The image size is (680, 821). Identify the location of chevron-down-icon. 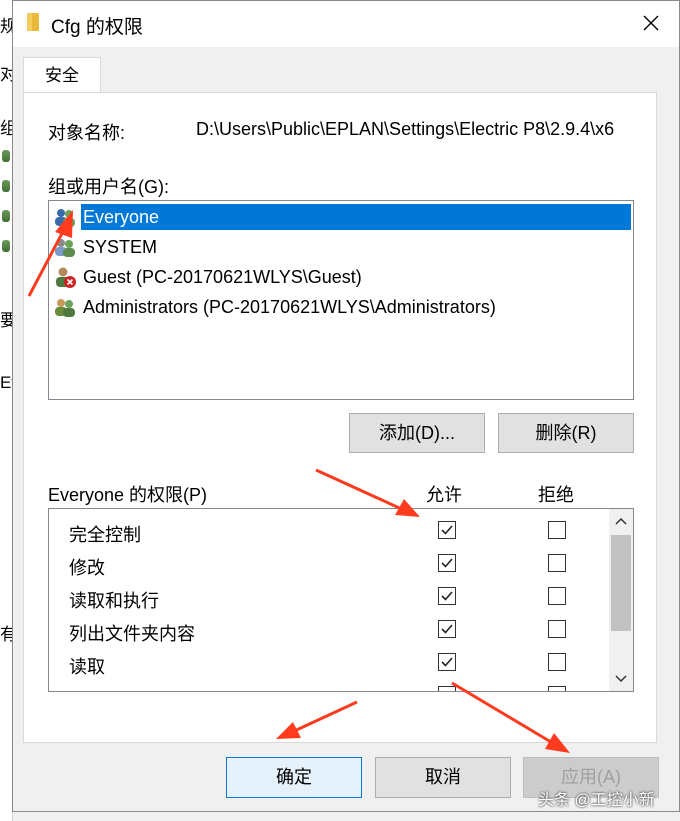
(621, 679).